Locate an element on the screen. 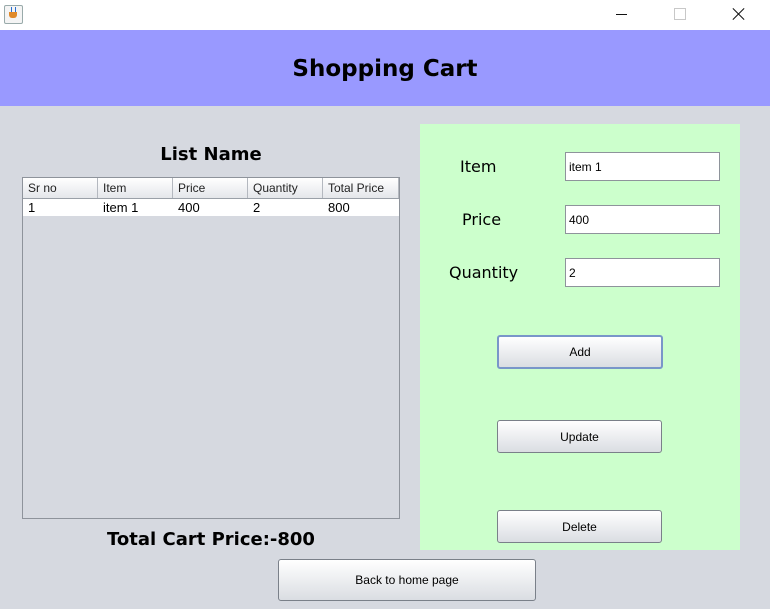 This screenshot has height=609, width=770. price-input is located at coordinates (642, 219).